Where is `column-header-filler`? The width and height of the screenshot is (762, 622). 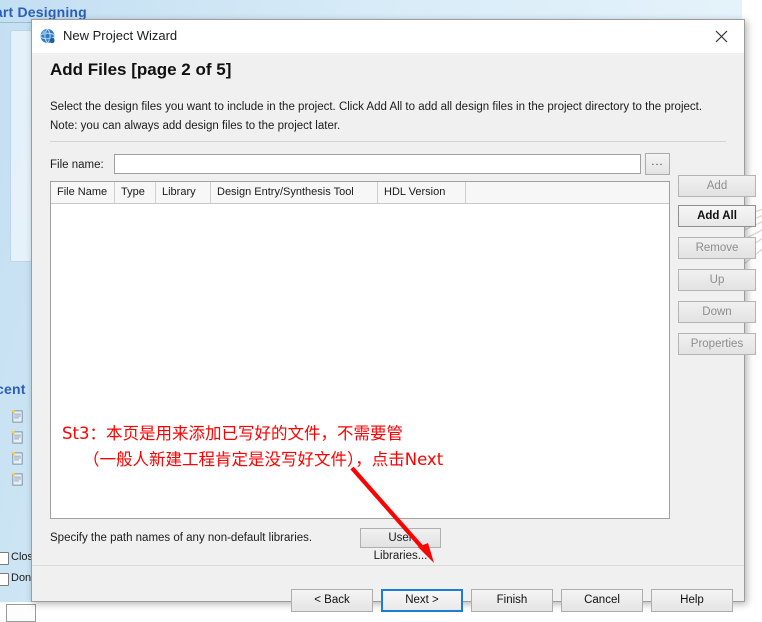
column-header-filler is located at coordinates (567, 192).